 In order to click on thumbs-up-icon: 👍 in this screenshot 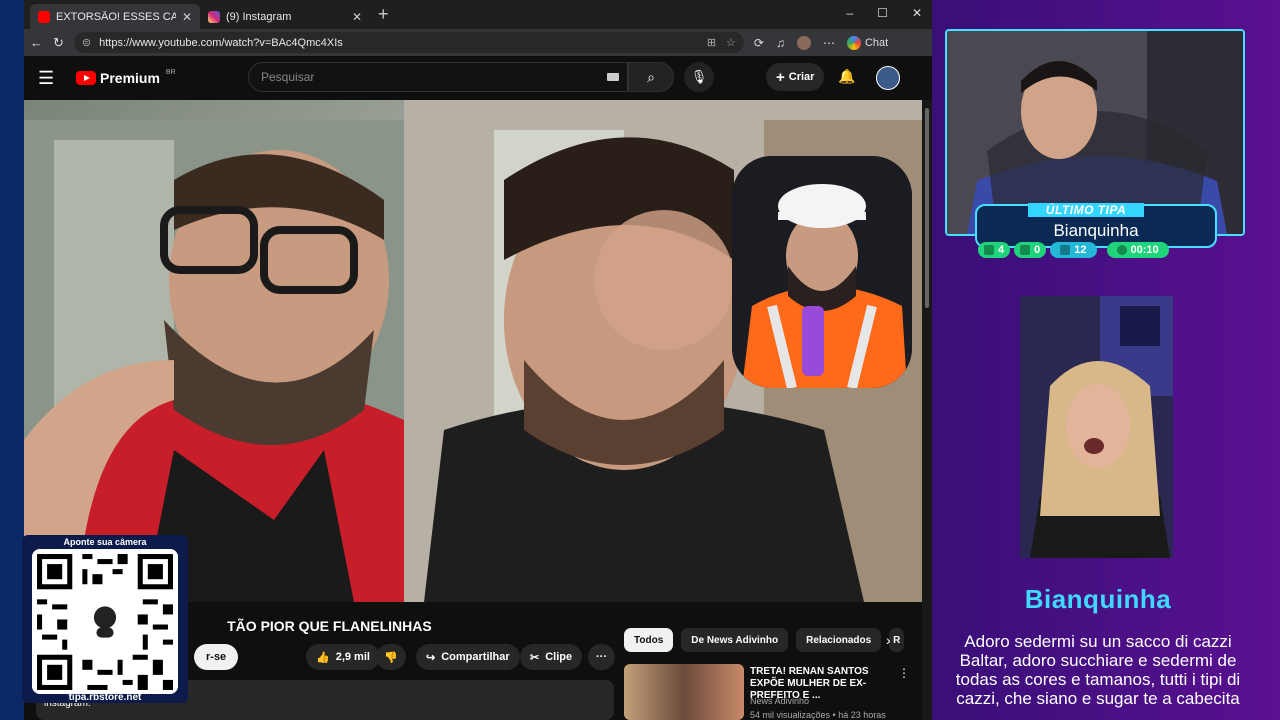, I will do `click(323, 657)`.